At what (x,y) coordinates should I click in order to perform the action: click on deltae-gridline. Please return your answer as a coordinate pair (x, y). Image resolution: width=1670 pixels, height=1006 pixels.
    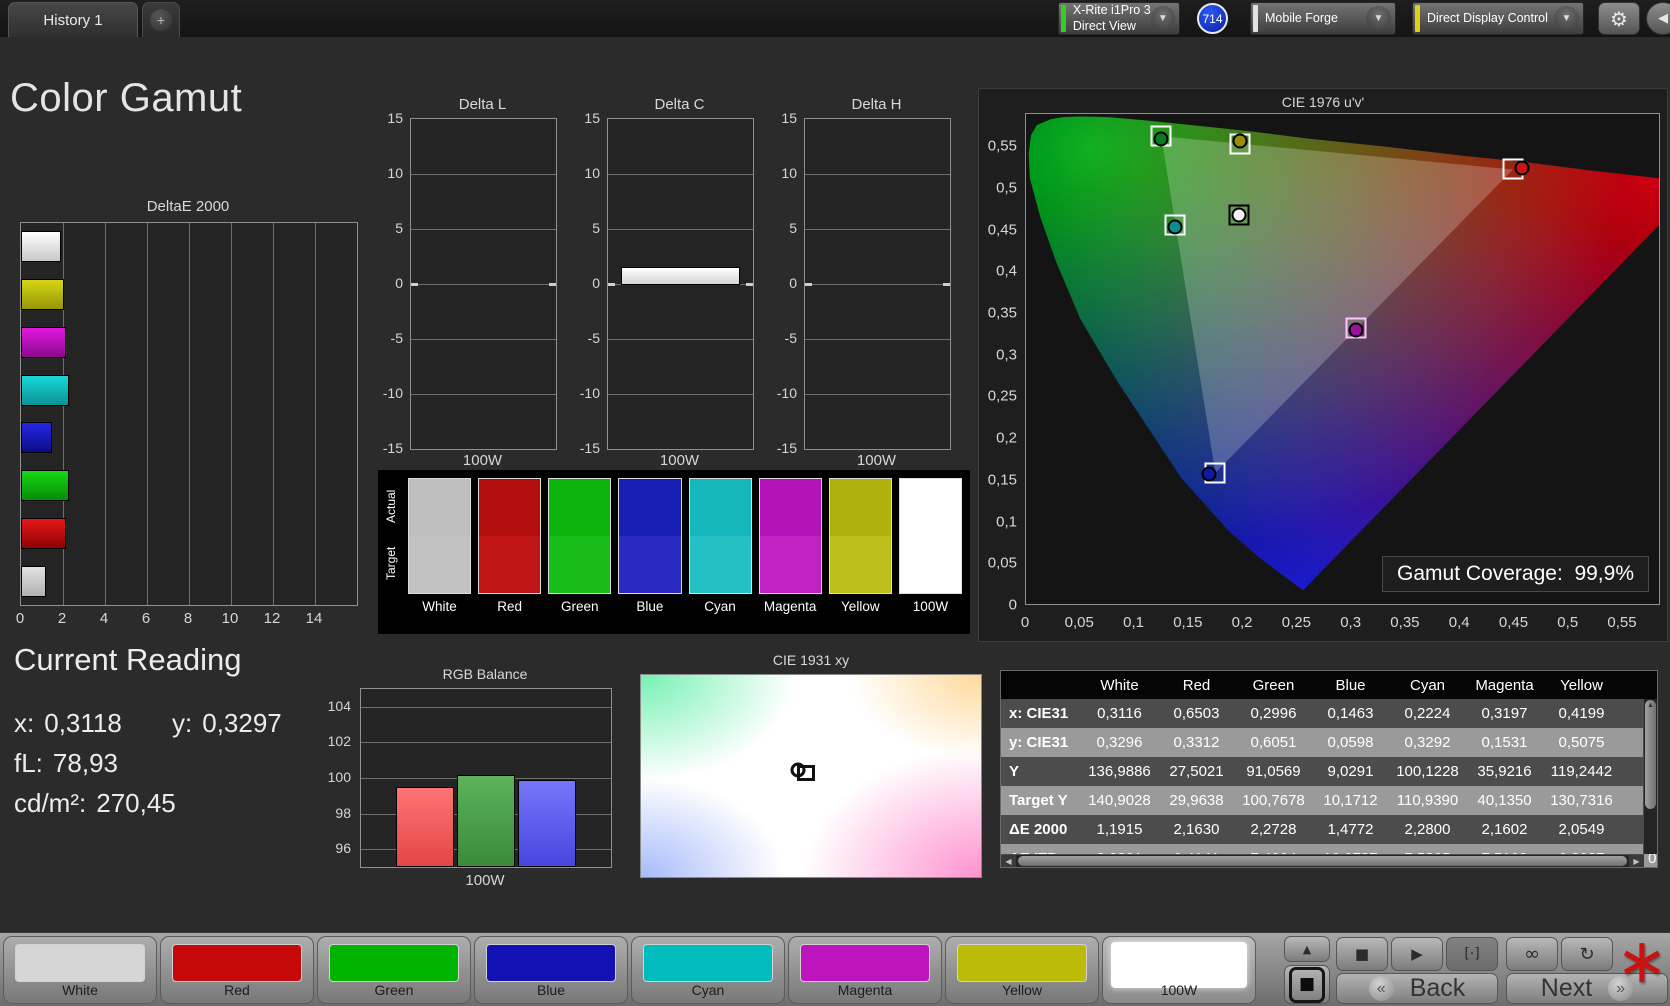
    Looking at the image, I should click on (273, 414).